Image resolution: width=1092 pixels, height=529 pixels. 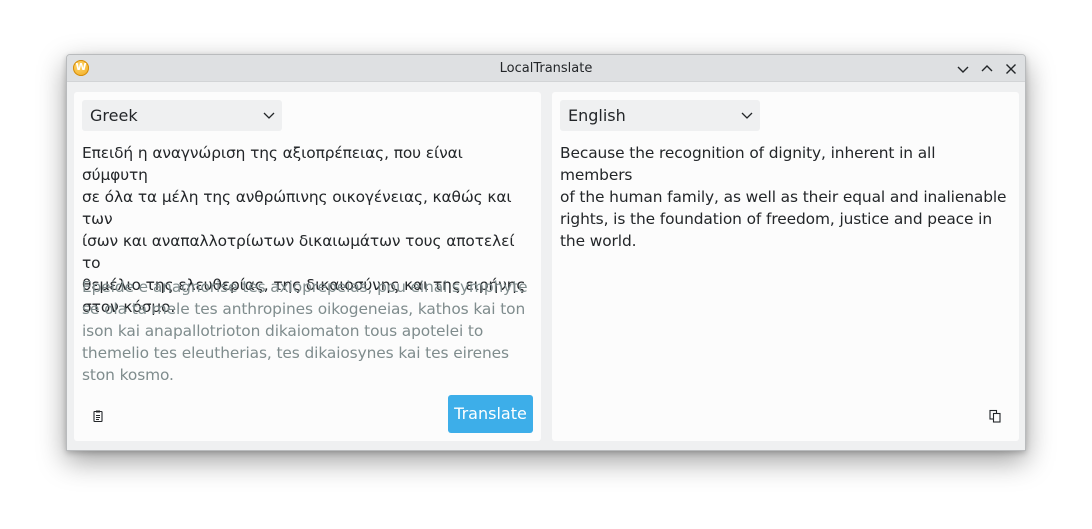 What do you see at coordinates (597, 115) in the screenshot?
I see `target-language-label: English` at bounding box center [597, 115].